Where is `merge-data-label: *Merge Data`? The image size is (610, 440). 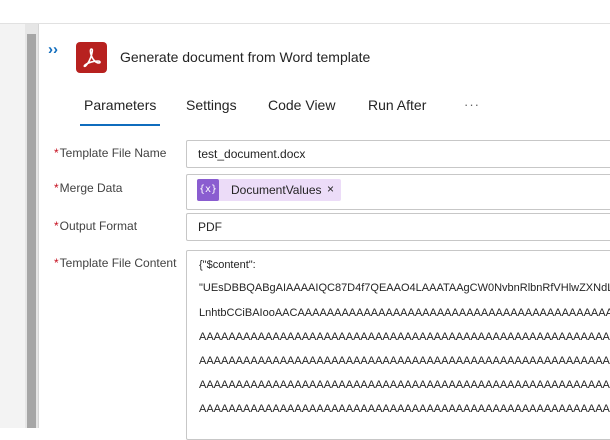 merge-data-label: *Merge Data is located at coordinates (88, 188).